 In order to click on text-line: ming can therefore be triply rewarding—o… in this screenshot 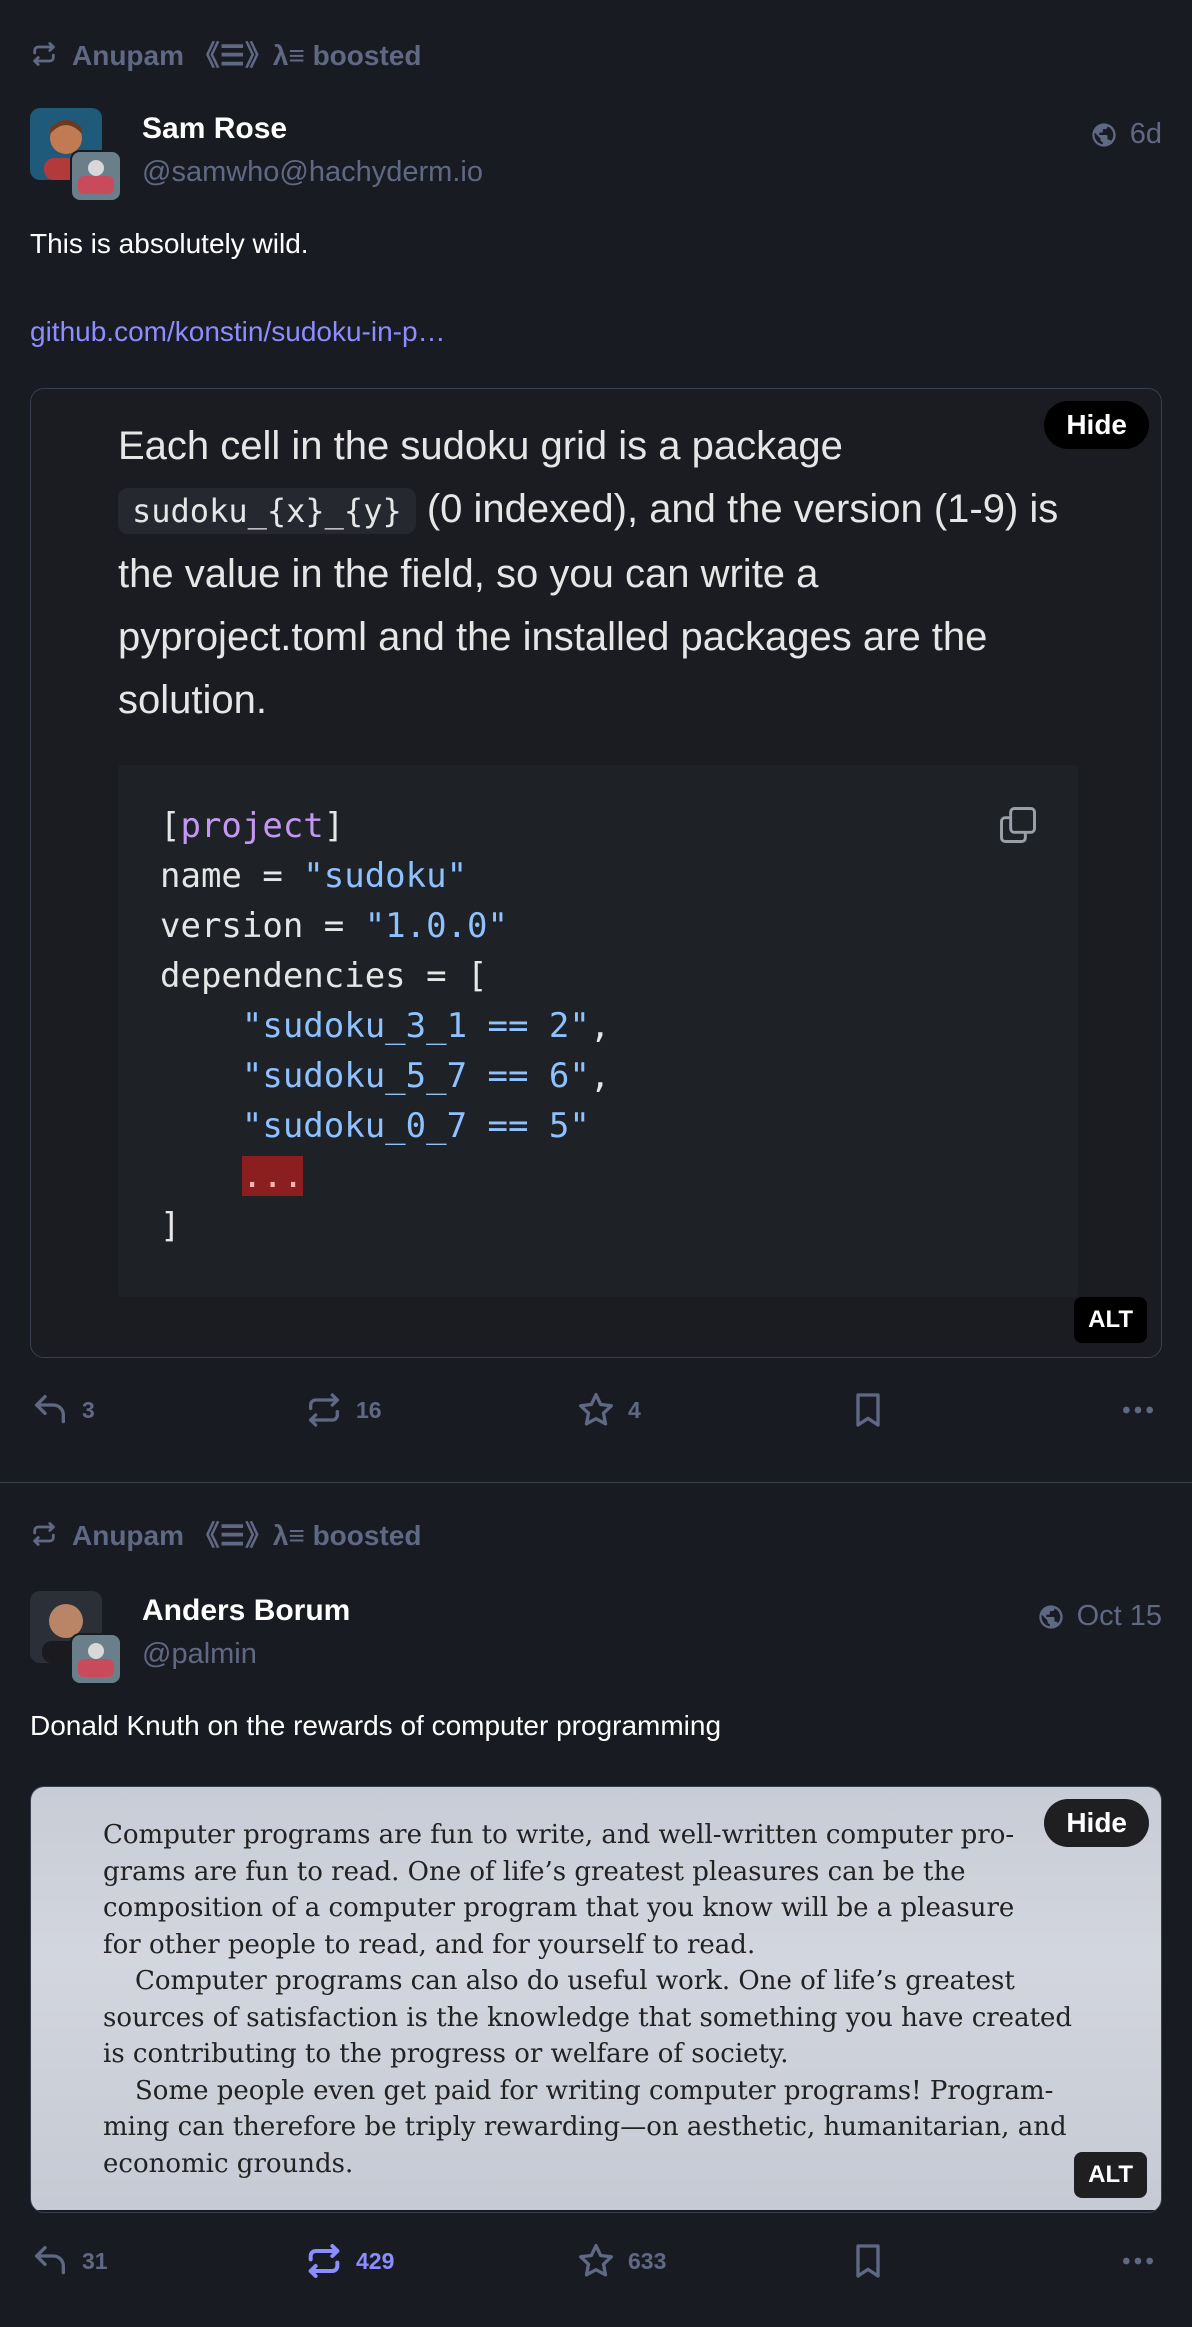, I will do `click(585, 2127)`.